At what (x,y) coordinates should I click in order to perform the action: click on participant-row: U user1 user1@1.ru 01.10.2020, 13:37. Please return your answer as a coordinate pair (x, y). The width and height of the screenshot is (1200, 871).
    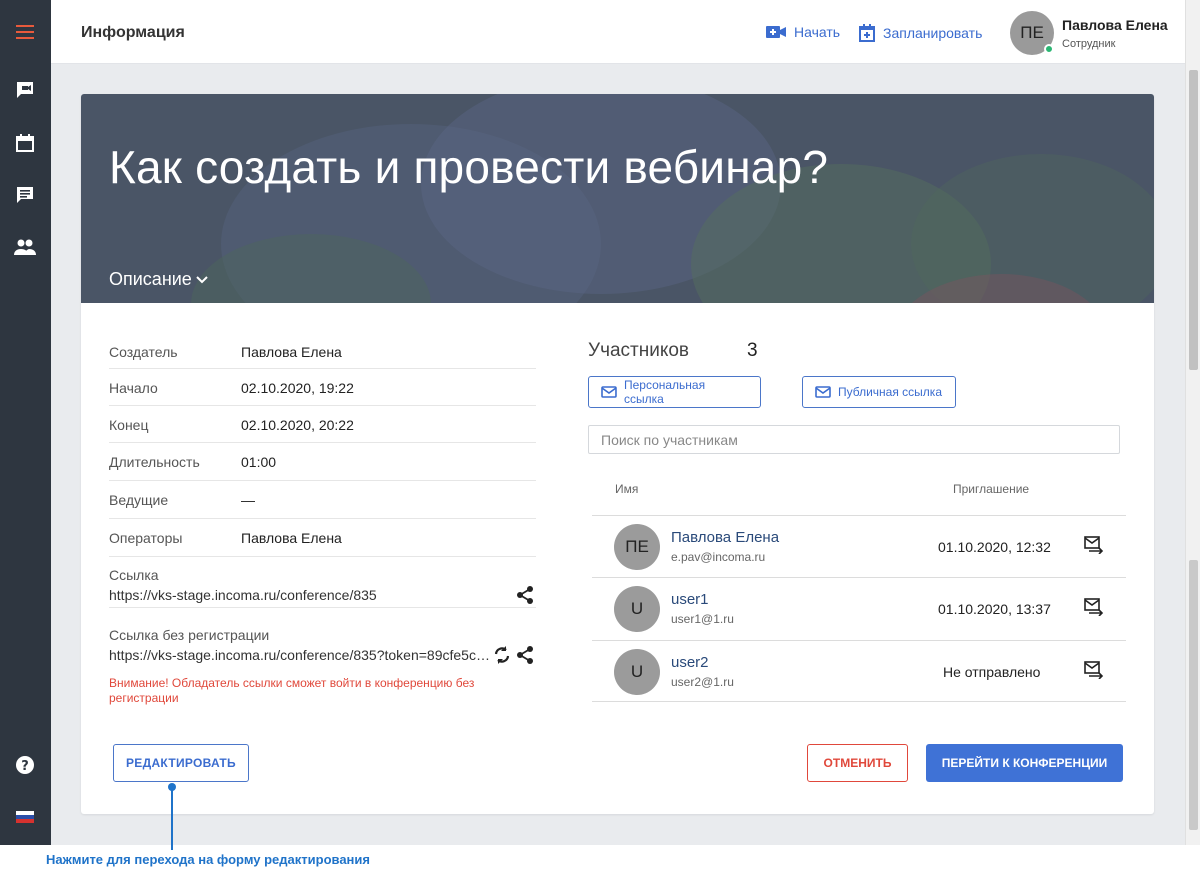
    Looking at the image, I should click on (859, 608).